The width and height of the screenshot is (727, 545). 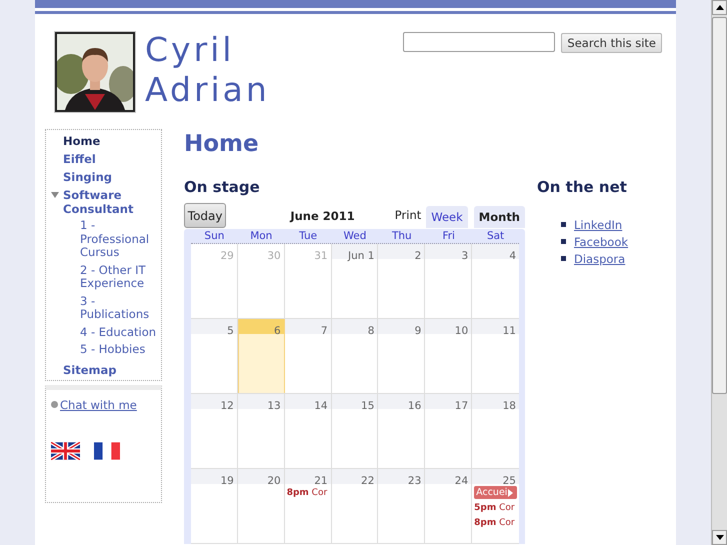 I want to click on day-number: 17, so click(x=461, y=406).